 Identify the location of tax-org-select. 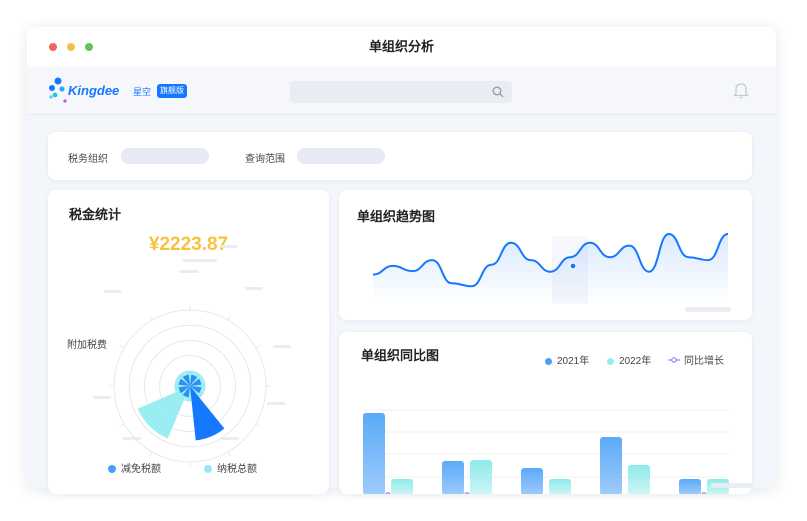
(165, 156).